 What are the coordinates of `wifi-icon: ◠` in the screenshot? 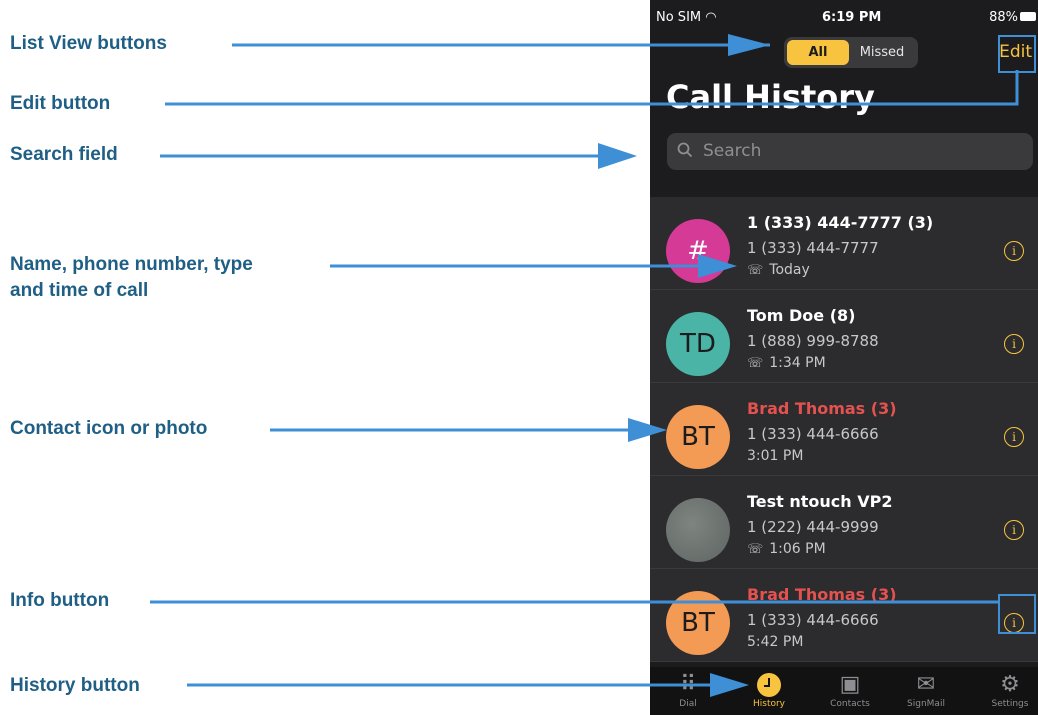 It's located at (711, 17).